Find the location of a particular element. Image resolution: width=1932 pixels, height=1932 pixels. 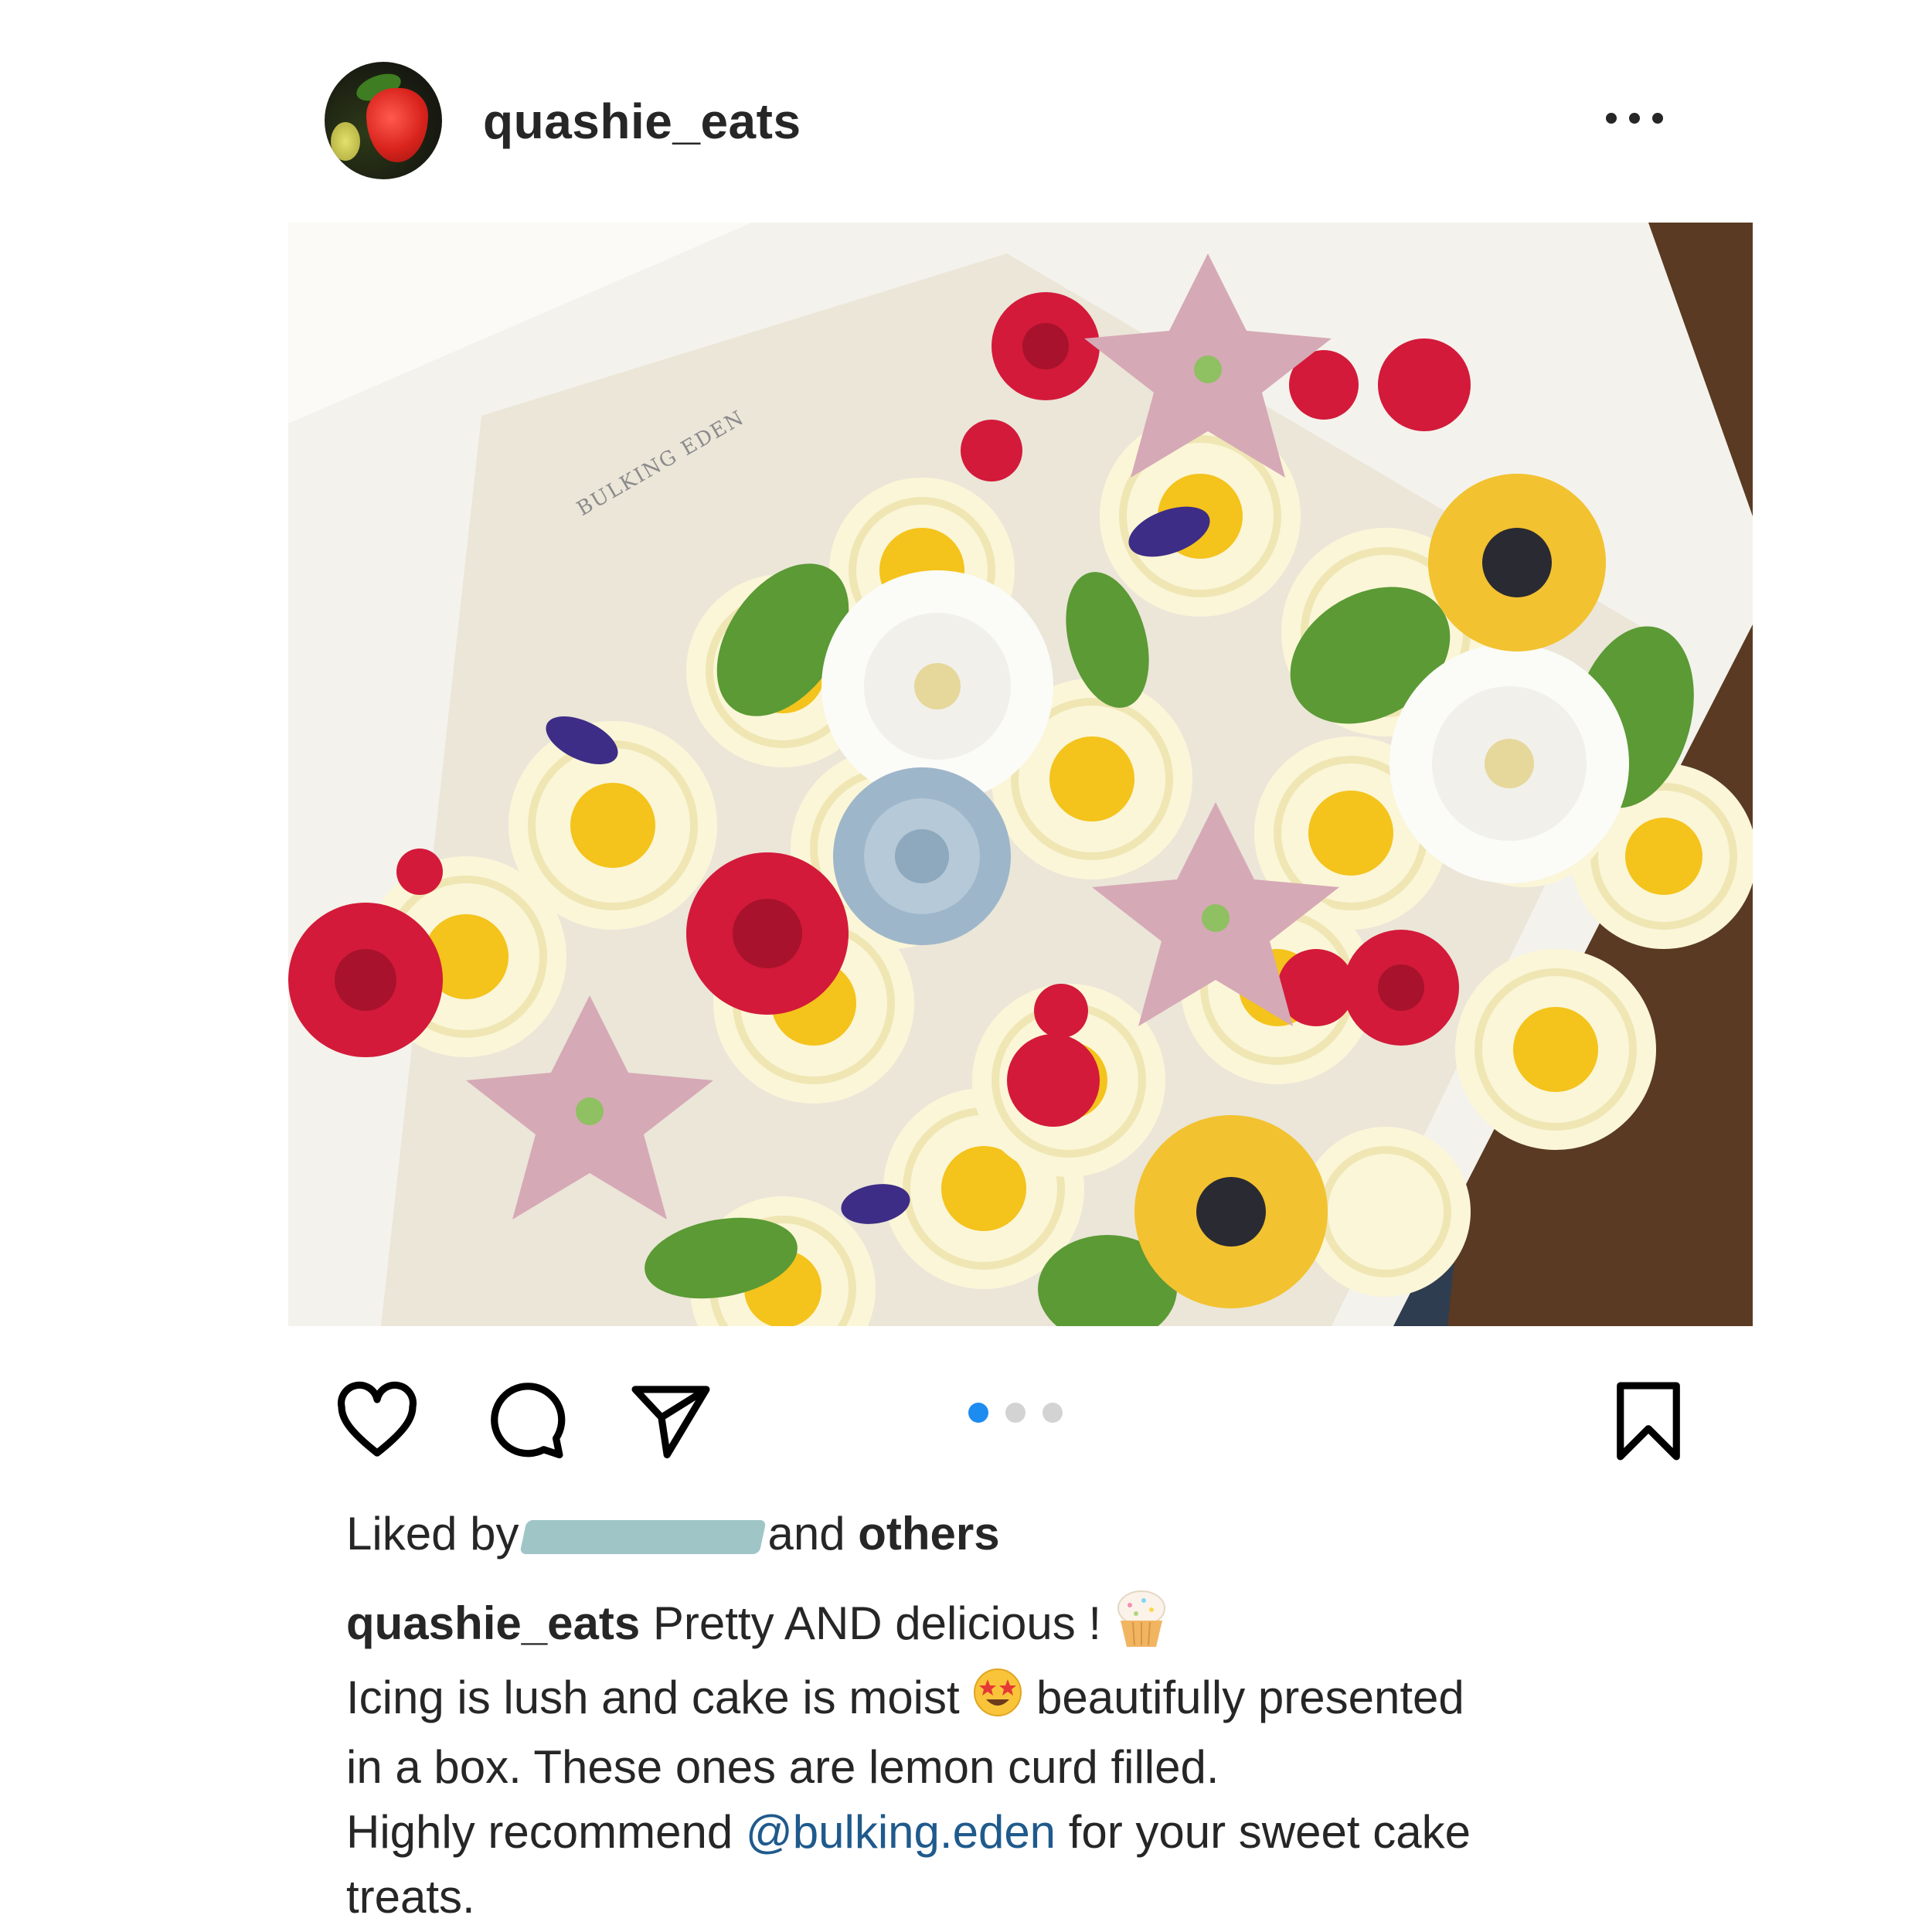

avatar is located at coordinates (383, 120).